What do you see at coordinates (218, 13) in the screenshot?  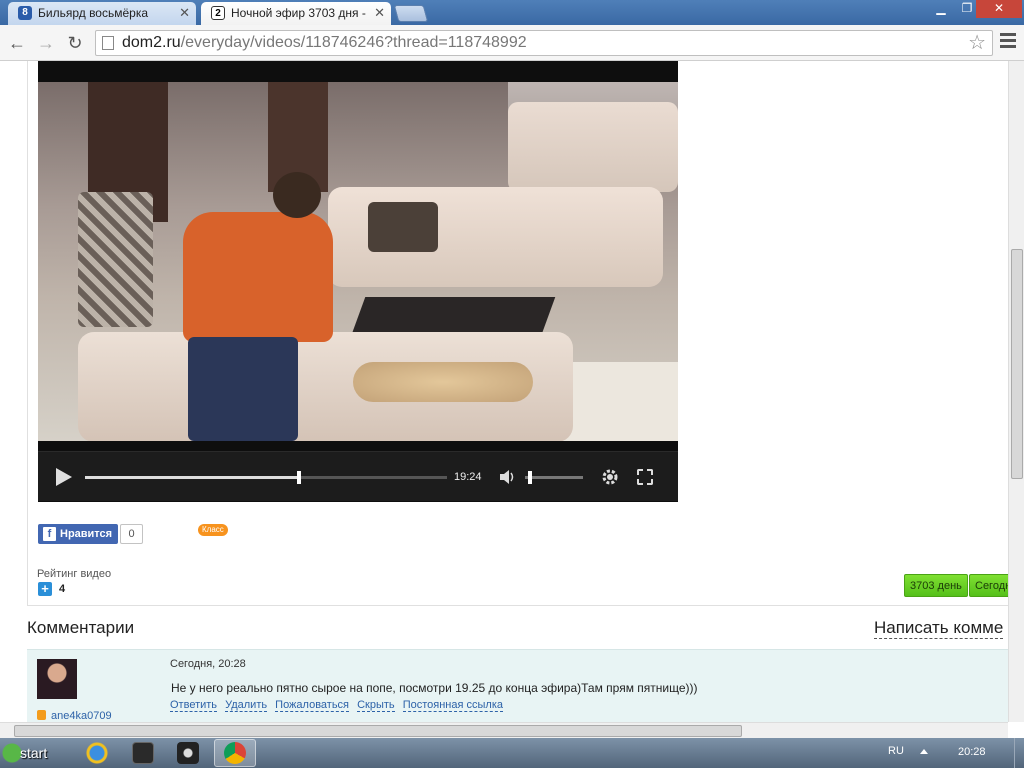 I see `dom2-favicon-icon: 2` at bounding box center [218, 13].